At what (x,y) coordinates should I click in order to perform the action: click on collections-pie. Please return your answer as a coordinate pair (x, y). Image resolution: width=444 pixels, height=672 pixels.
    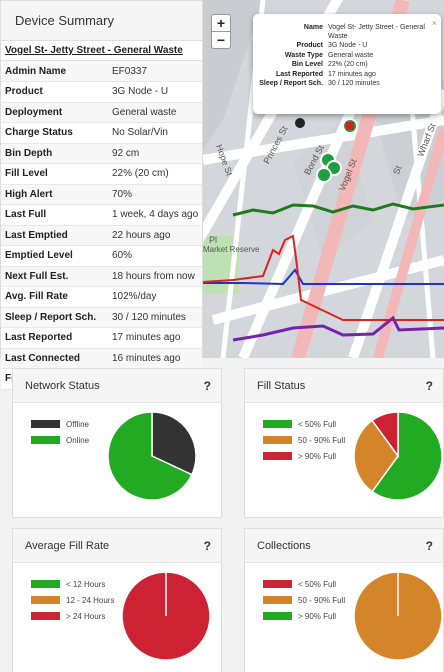
    Looking at the image, I should click on (398, 616).